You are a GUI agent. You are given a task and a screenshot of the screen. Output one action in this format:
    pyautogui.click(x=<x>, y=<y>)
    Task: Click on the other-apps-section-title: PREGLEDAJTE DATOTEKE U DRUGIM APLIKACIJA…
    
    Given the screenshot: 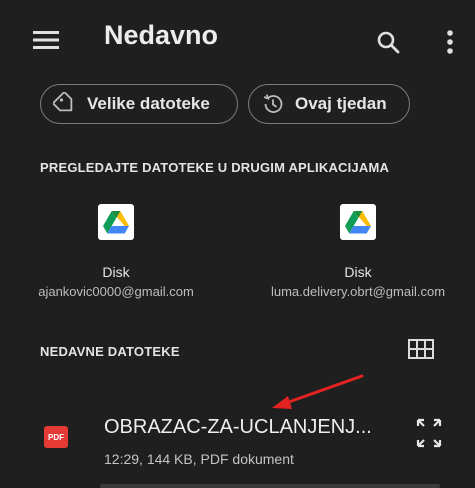 What is the action you would take?
    pyautogui.click(x=215, y=167)
    